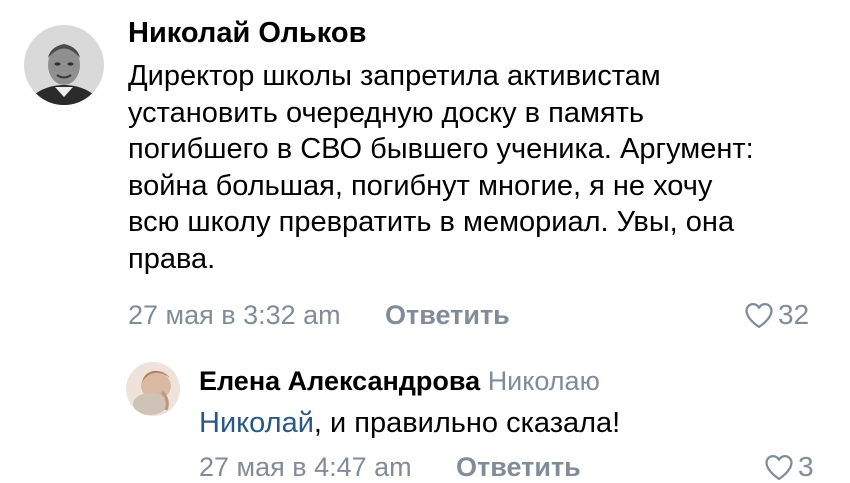 Image resolution: width=850 pixels, height=483 pixels. Describe the element at coordinates (234, 315) in the screenshot. I see `timestamp: 27 мая в 3:32 am` at that location.